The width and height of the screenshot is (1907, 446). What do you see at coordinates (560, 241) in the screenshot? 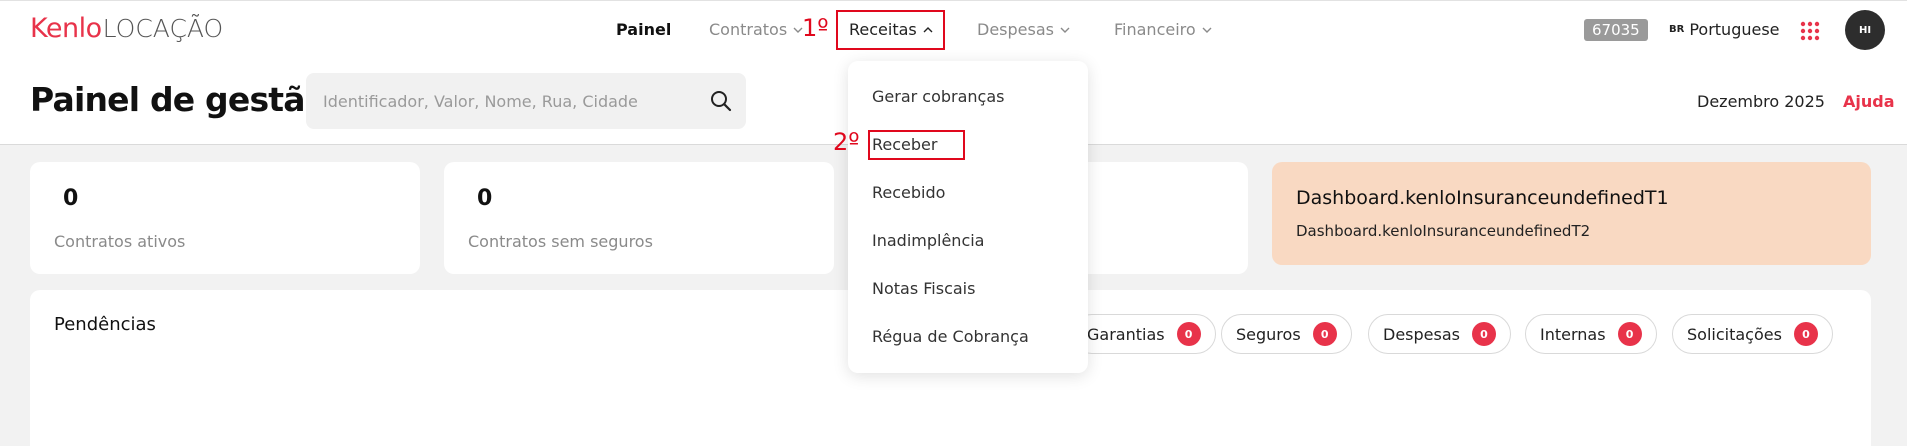
I see `card-label: Contratos sem seguros` at bounding box center [560, 241].